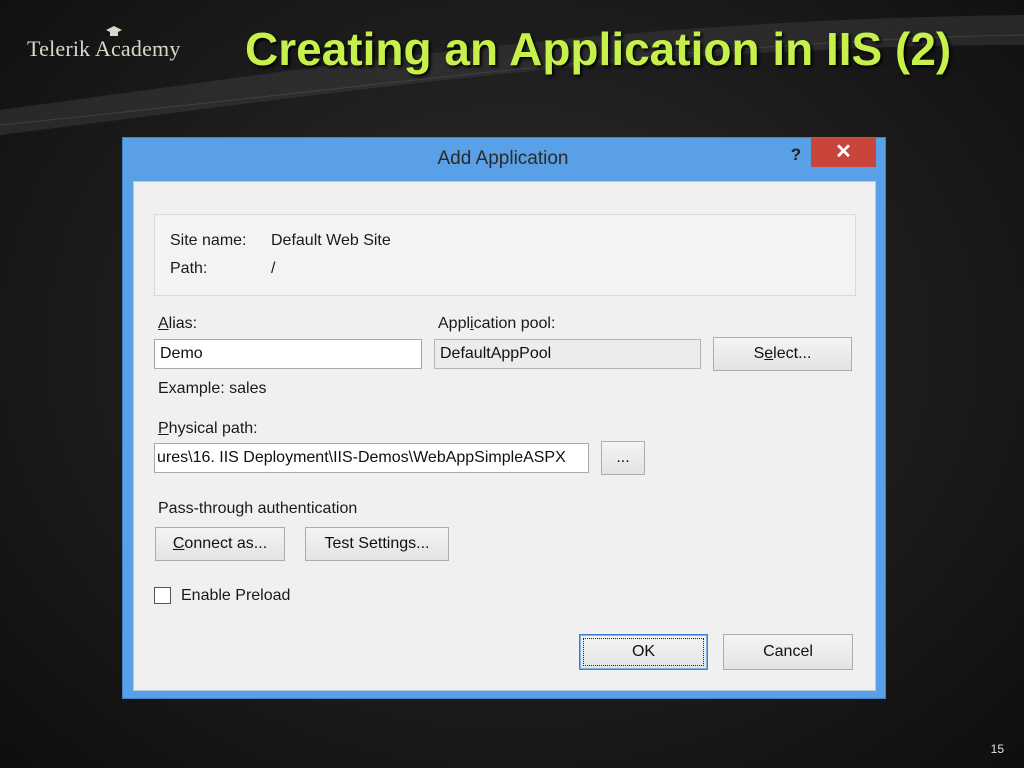 This screenshot has width=1024, height=768. What do you see at coordinates (503, 158) in the screenshot?
I see `dialog-title: Add Application` at bounding box center [503, 158].